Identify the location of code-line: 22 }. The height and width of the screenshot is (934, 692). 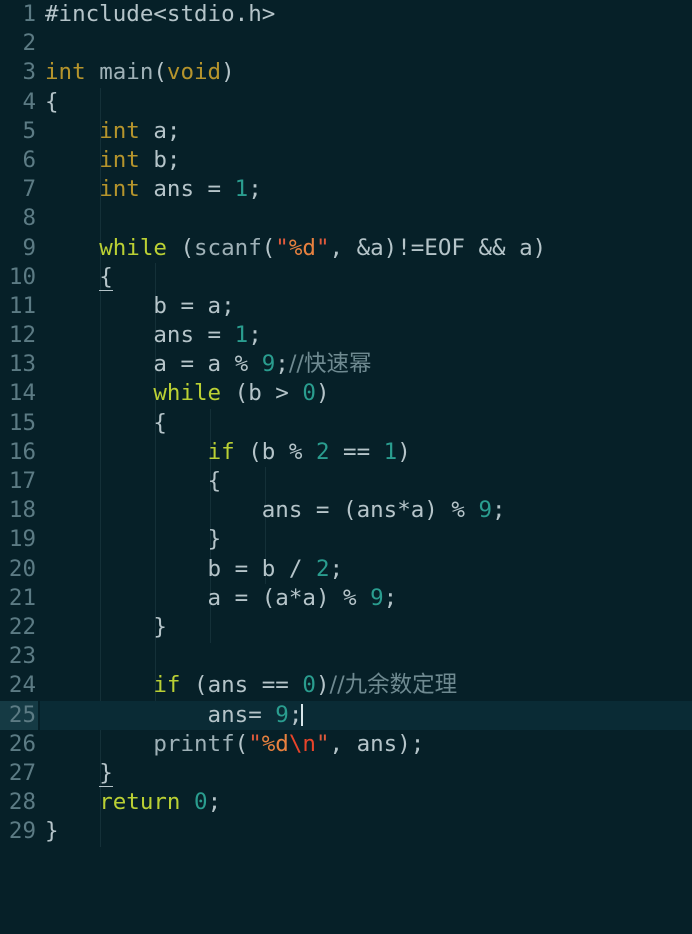
(346, 627).